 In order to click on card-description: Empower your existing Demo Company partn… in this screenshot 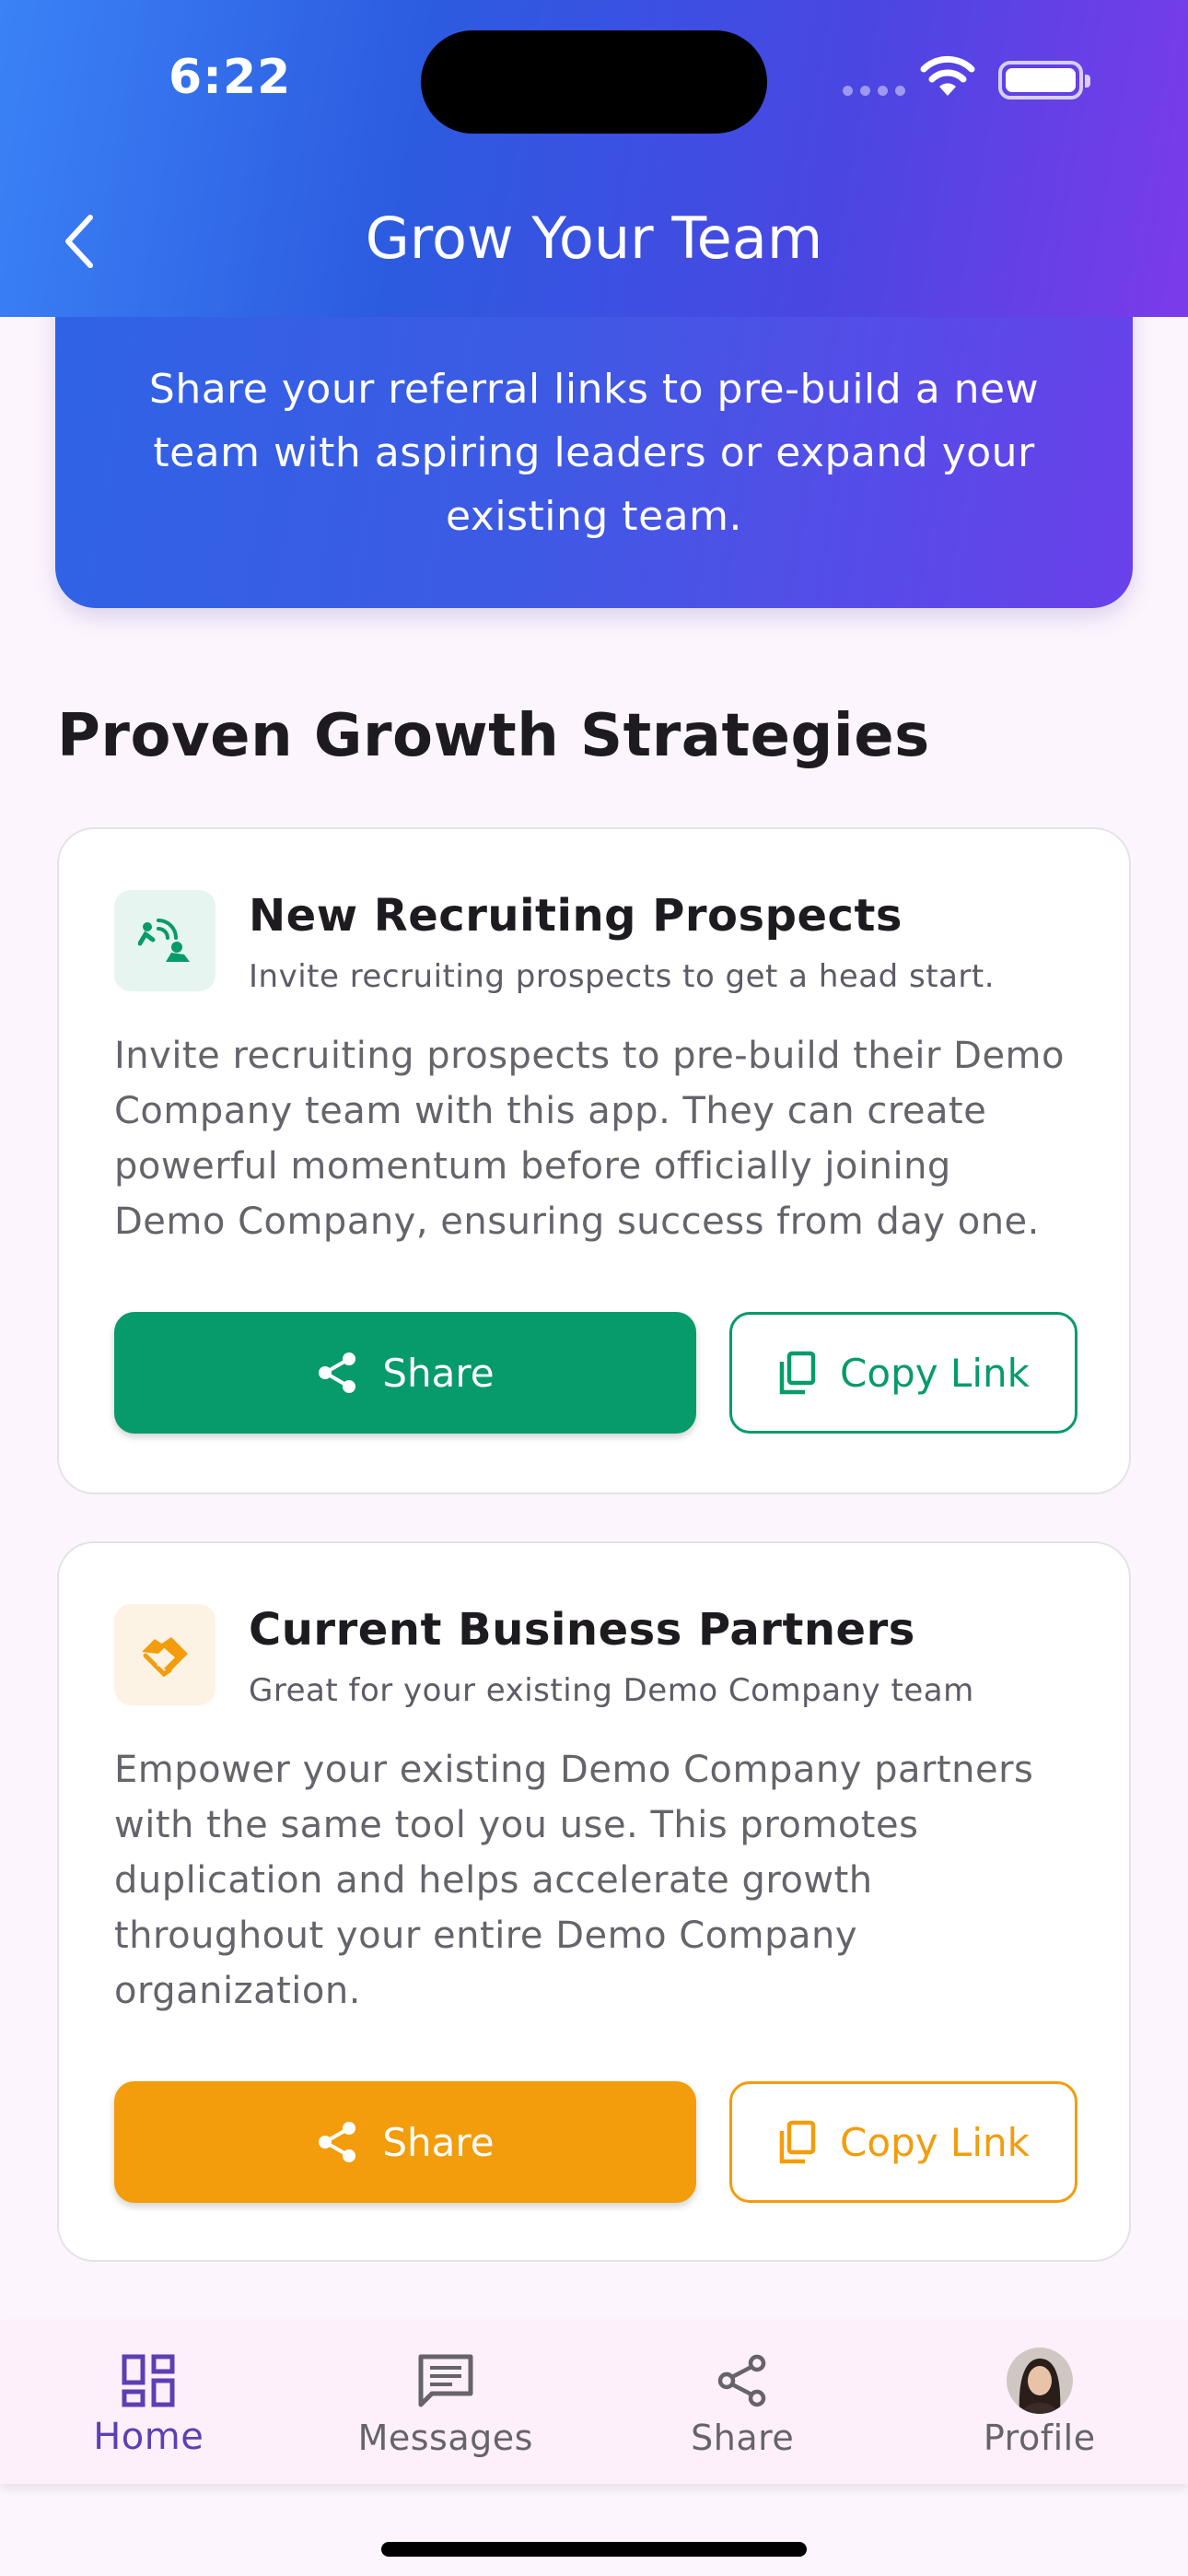, I will do `click(574, 1880)`.